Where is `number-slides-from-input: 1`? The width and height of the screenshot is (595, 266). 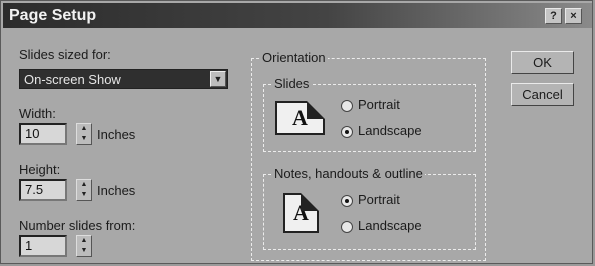
number-slides-from-input: 1 is located at coordinates (43, 246).